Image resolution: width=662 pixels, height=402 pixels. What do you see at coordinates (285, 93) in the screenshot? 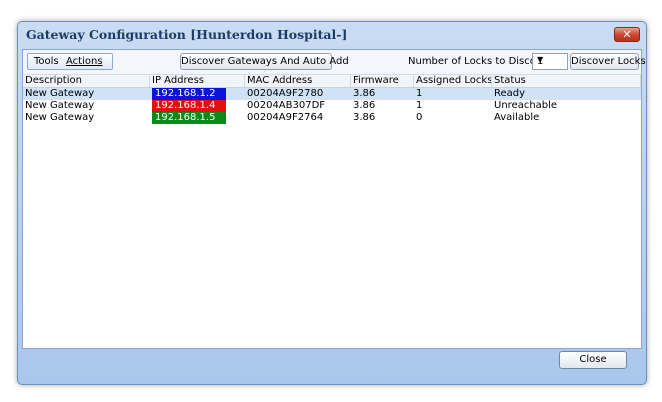
I see `cell-mac: 00204A9F2780` at bounding box center [285, 93].